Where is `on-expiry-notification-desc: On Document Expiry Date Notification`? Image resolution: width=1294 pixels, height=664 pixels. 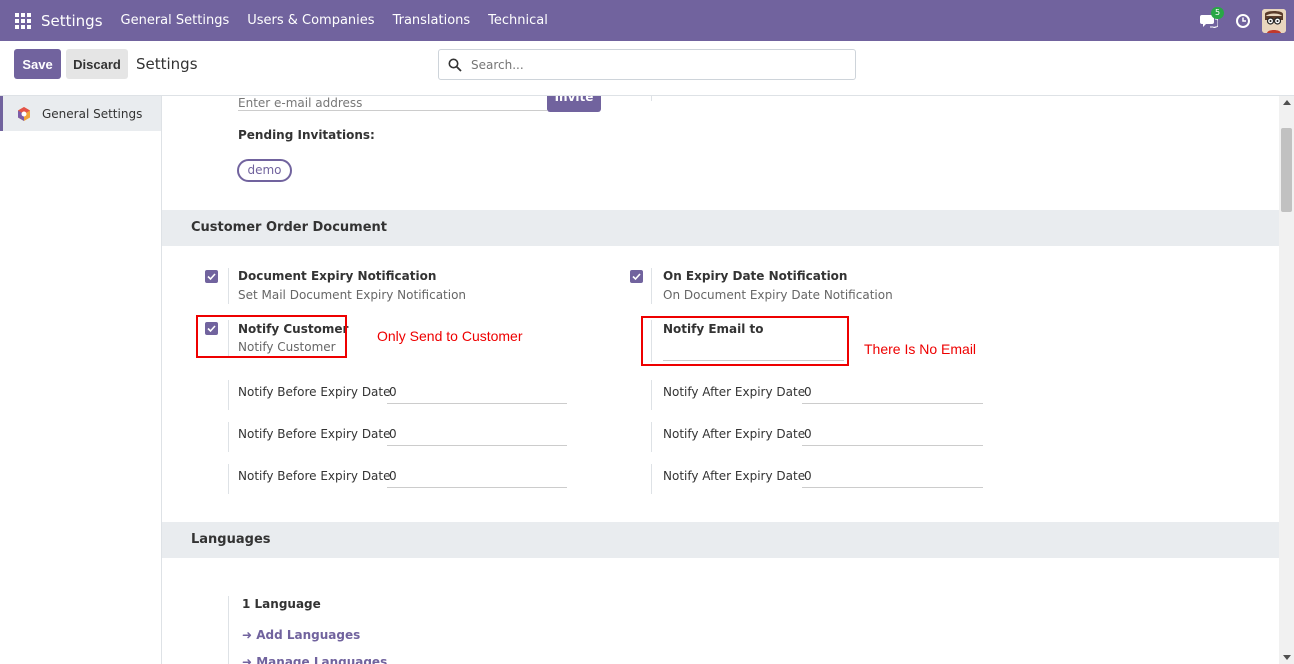 on-expiry-notification-desc: On Document Expiry Date Notification is located at coordinates (778, 295).